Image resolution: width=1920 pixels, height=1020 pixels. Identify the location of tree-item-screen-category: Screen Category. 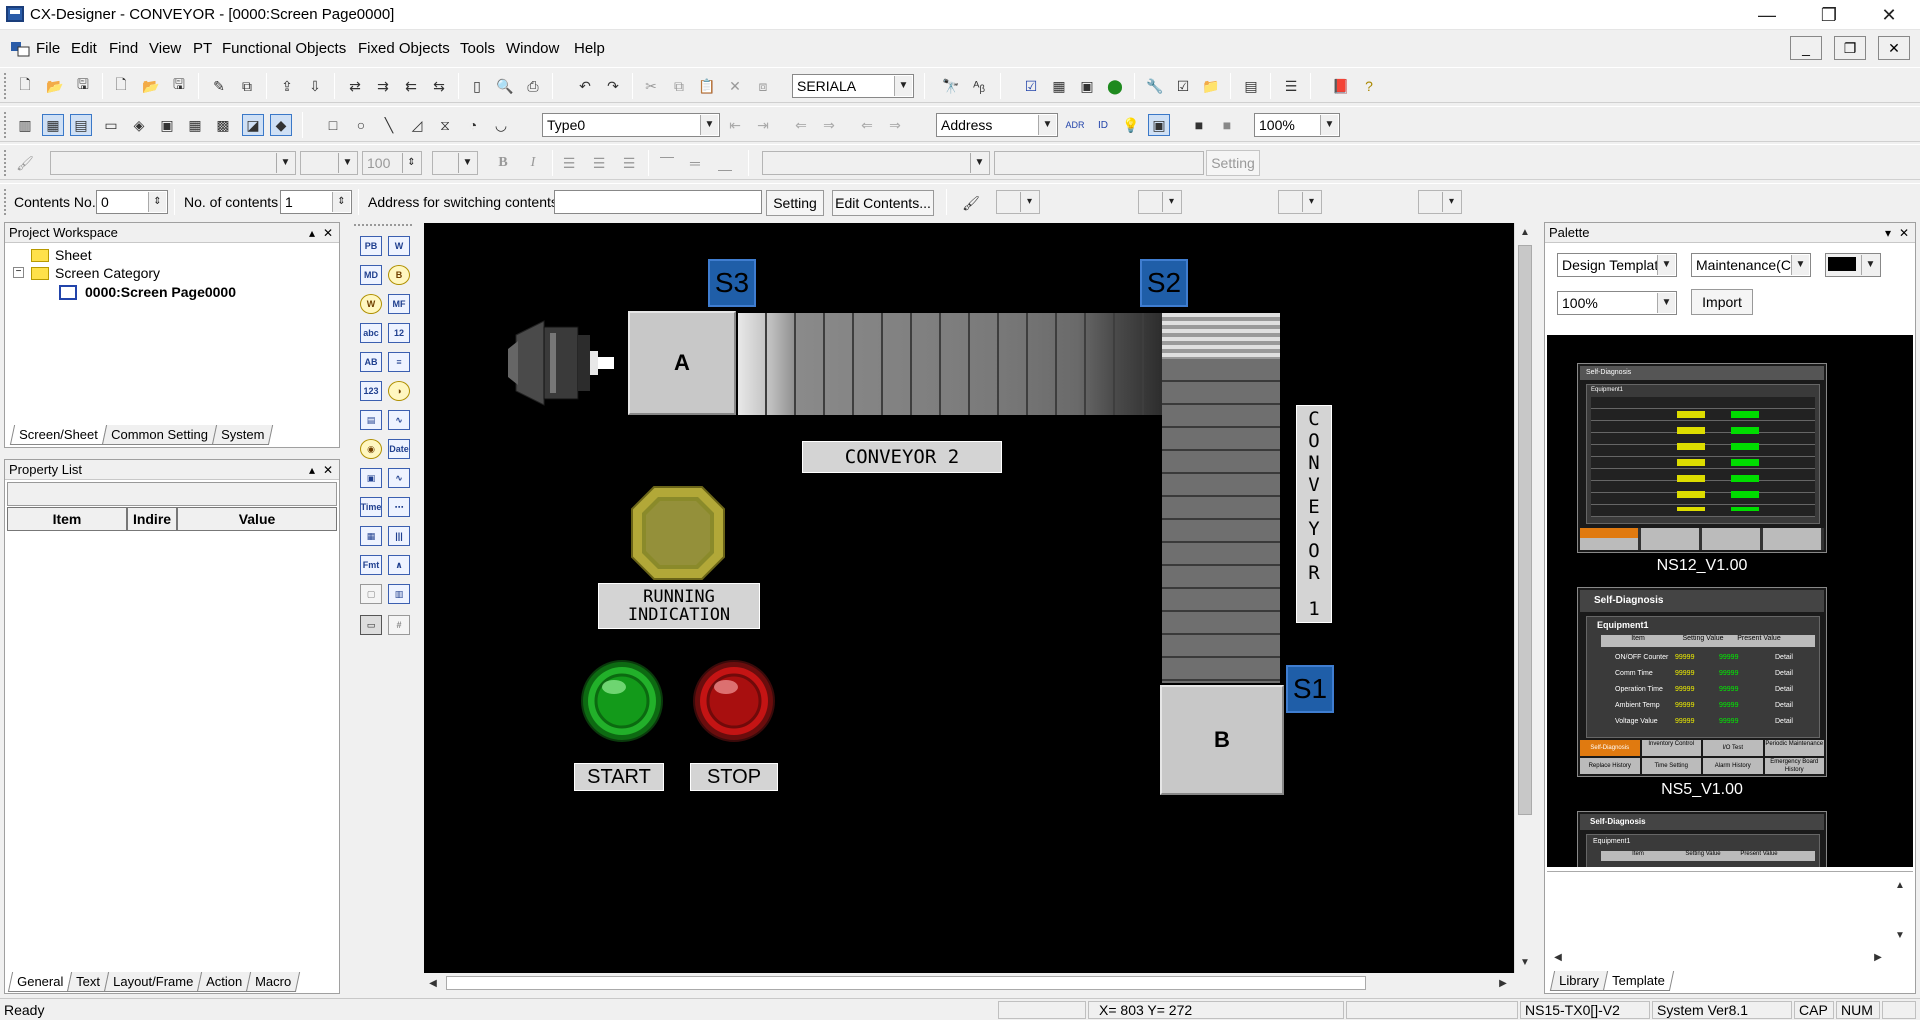
(95, 273).